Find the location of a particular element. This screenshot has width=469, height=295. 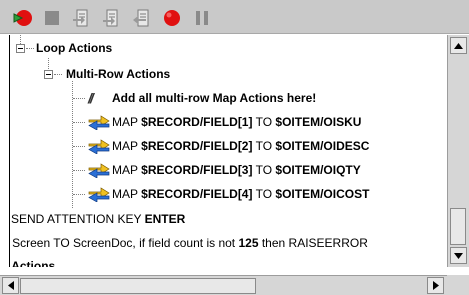

horizontal-scroll-thumb is located at coordinates (138, 286).